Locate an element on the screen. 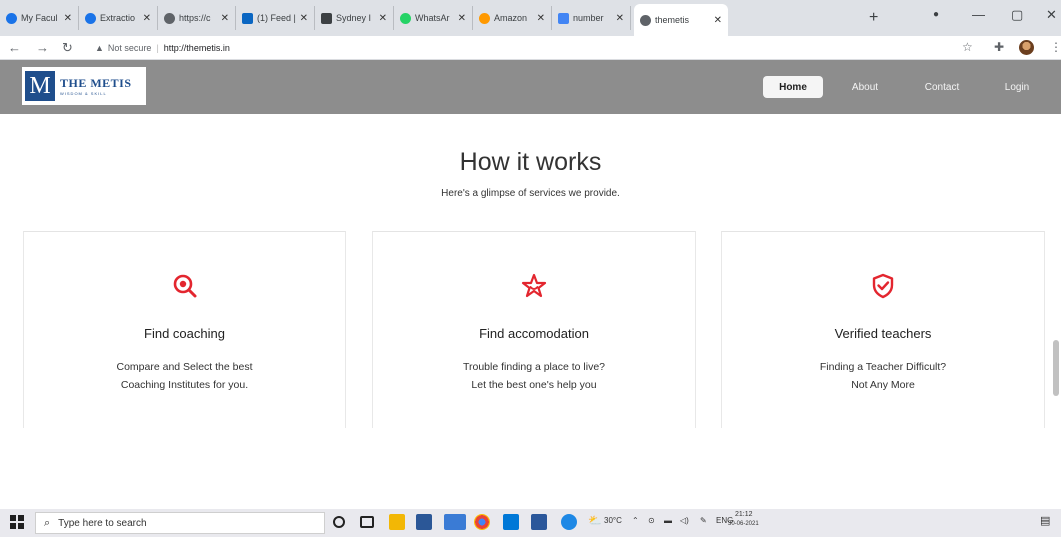 The width and height of the screenshot is (1061, 537). star-icon is located at coordinates (534, 285).